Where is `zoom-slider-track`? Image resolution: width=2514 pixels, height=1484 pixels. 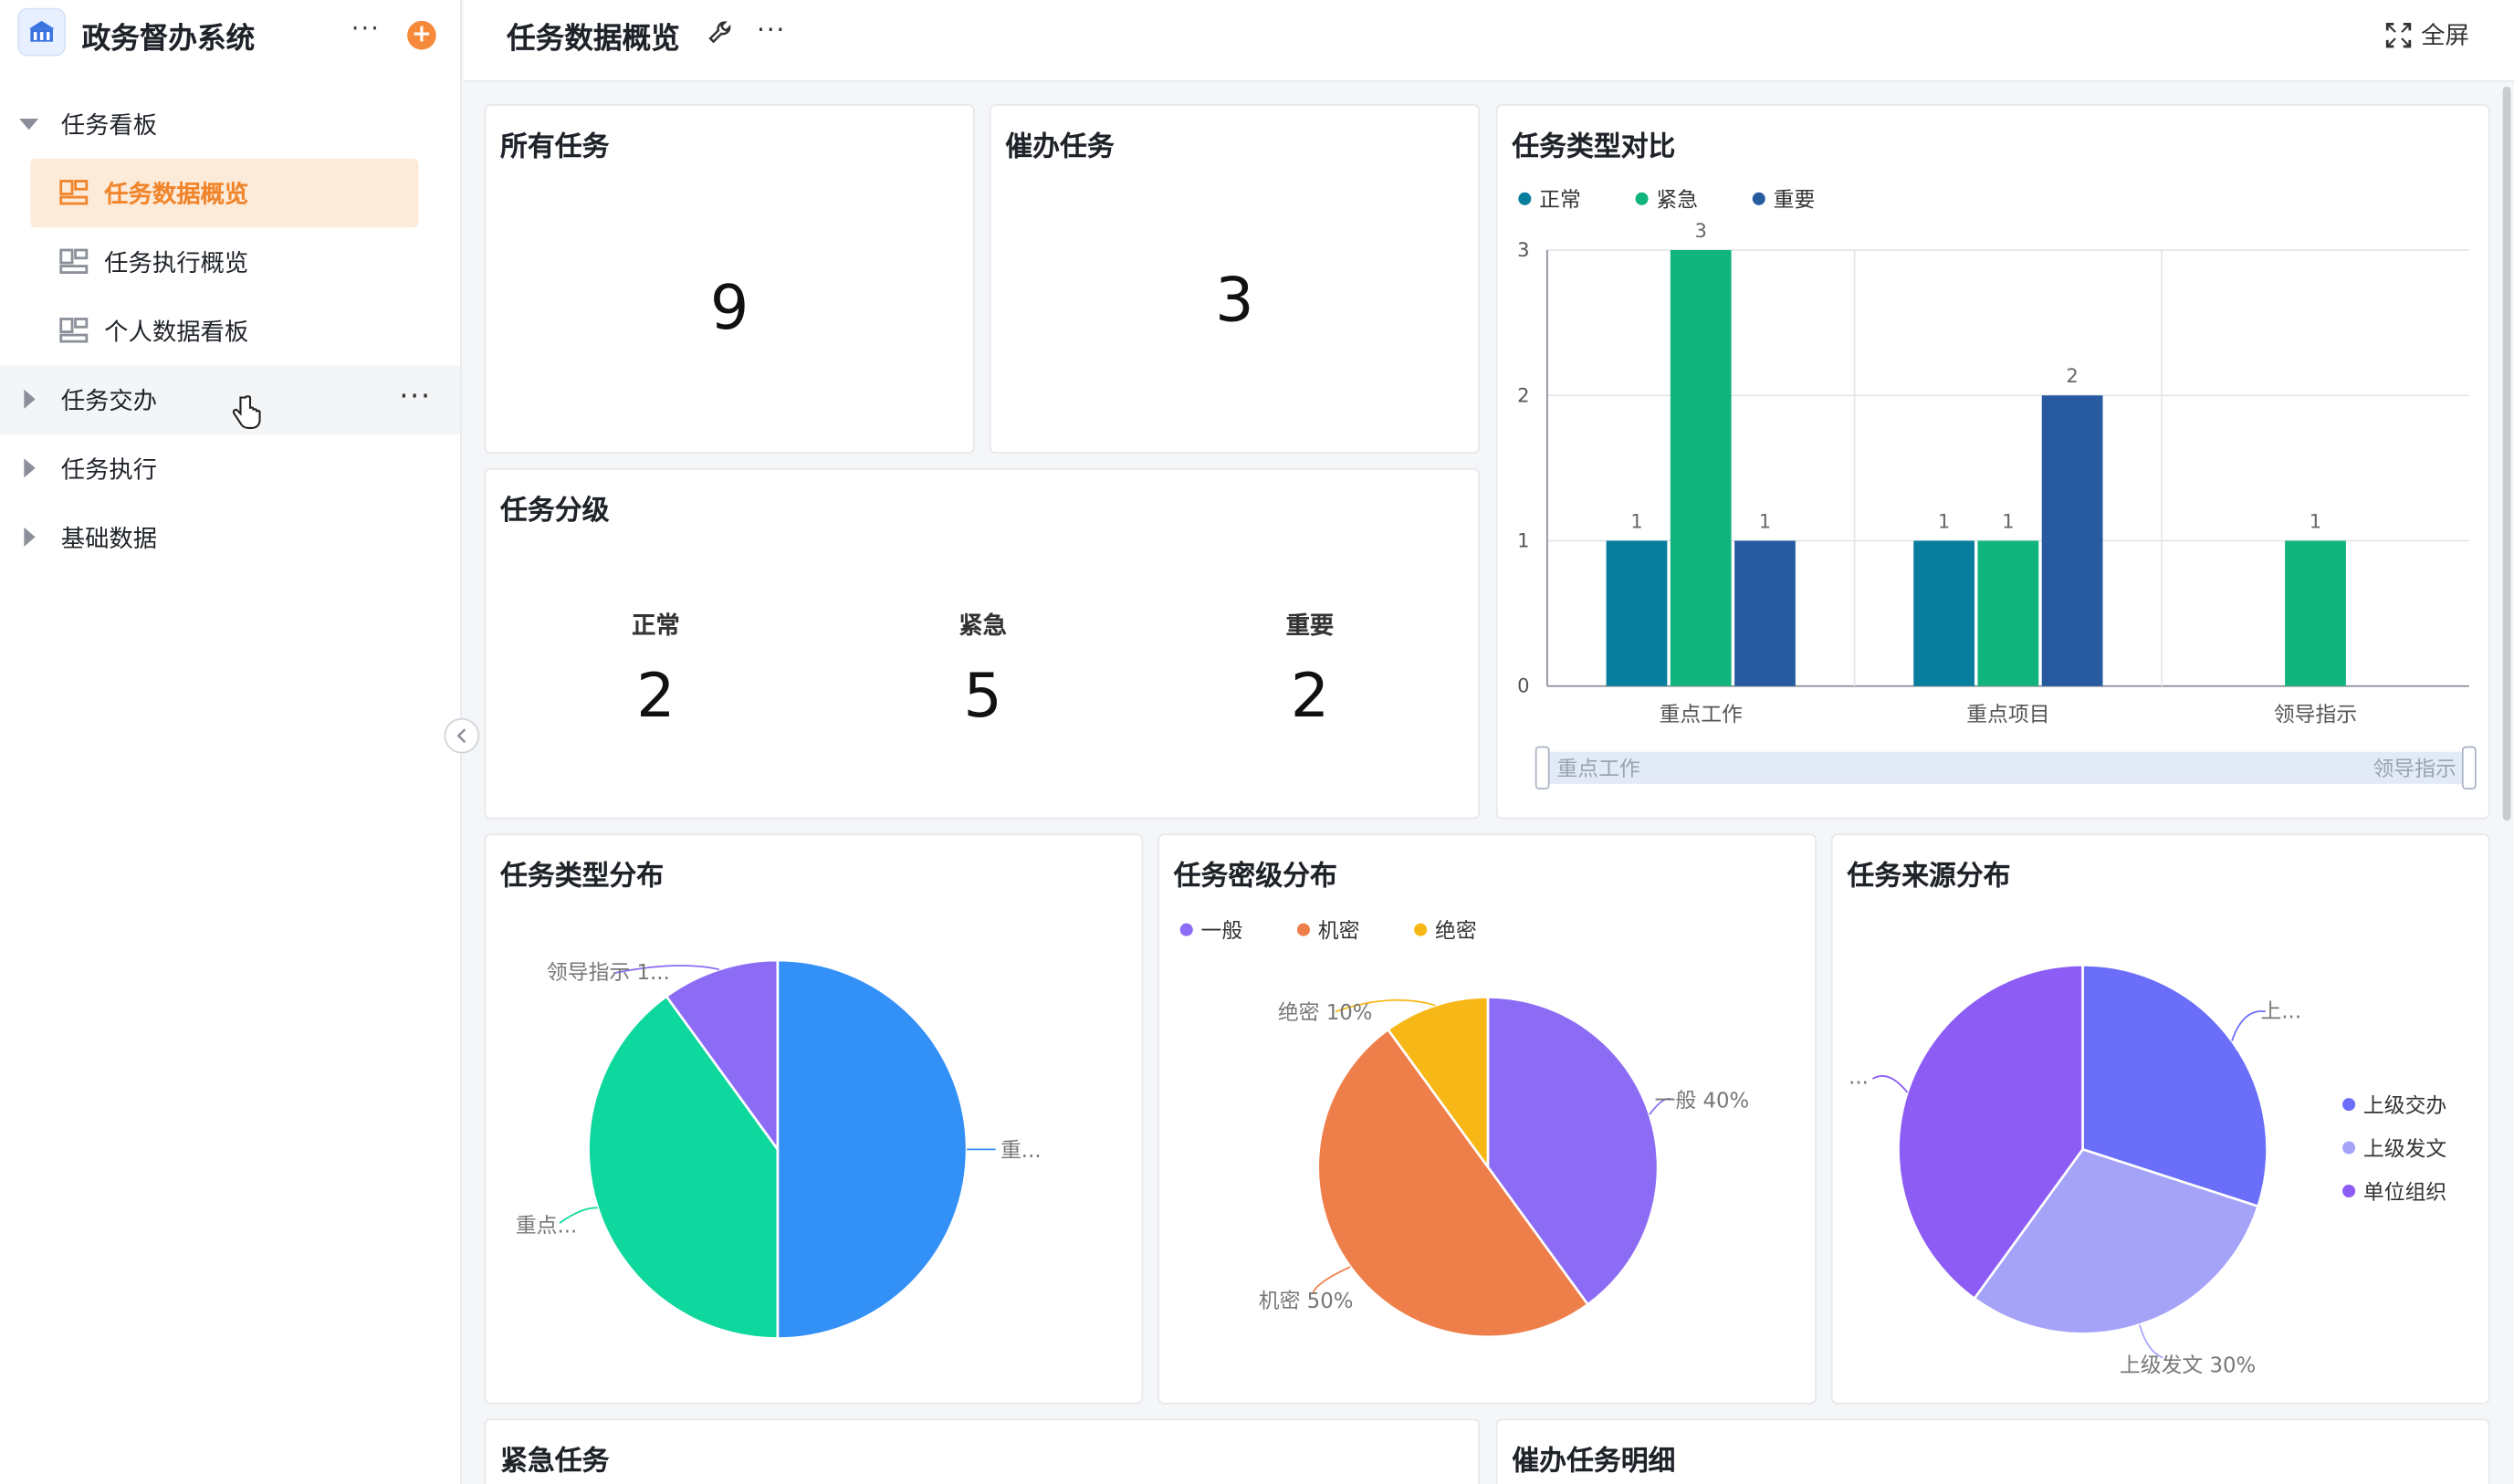 zoom-slider-track is located at coordinates (2004, 767).